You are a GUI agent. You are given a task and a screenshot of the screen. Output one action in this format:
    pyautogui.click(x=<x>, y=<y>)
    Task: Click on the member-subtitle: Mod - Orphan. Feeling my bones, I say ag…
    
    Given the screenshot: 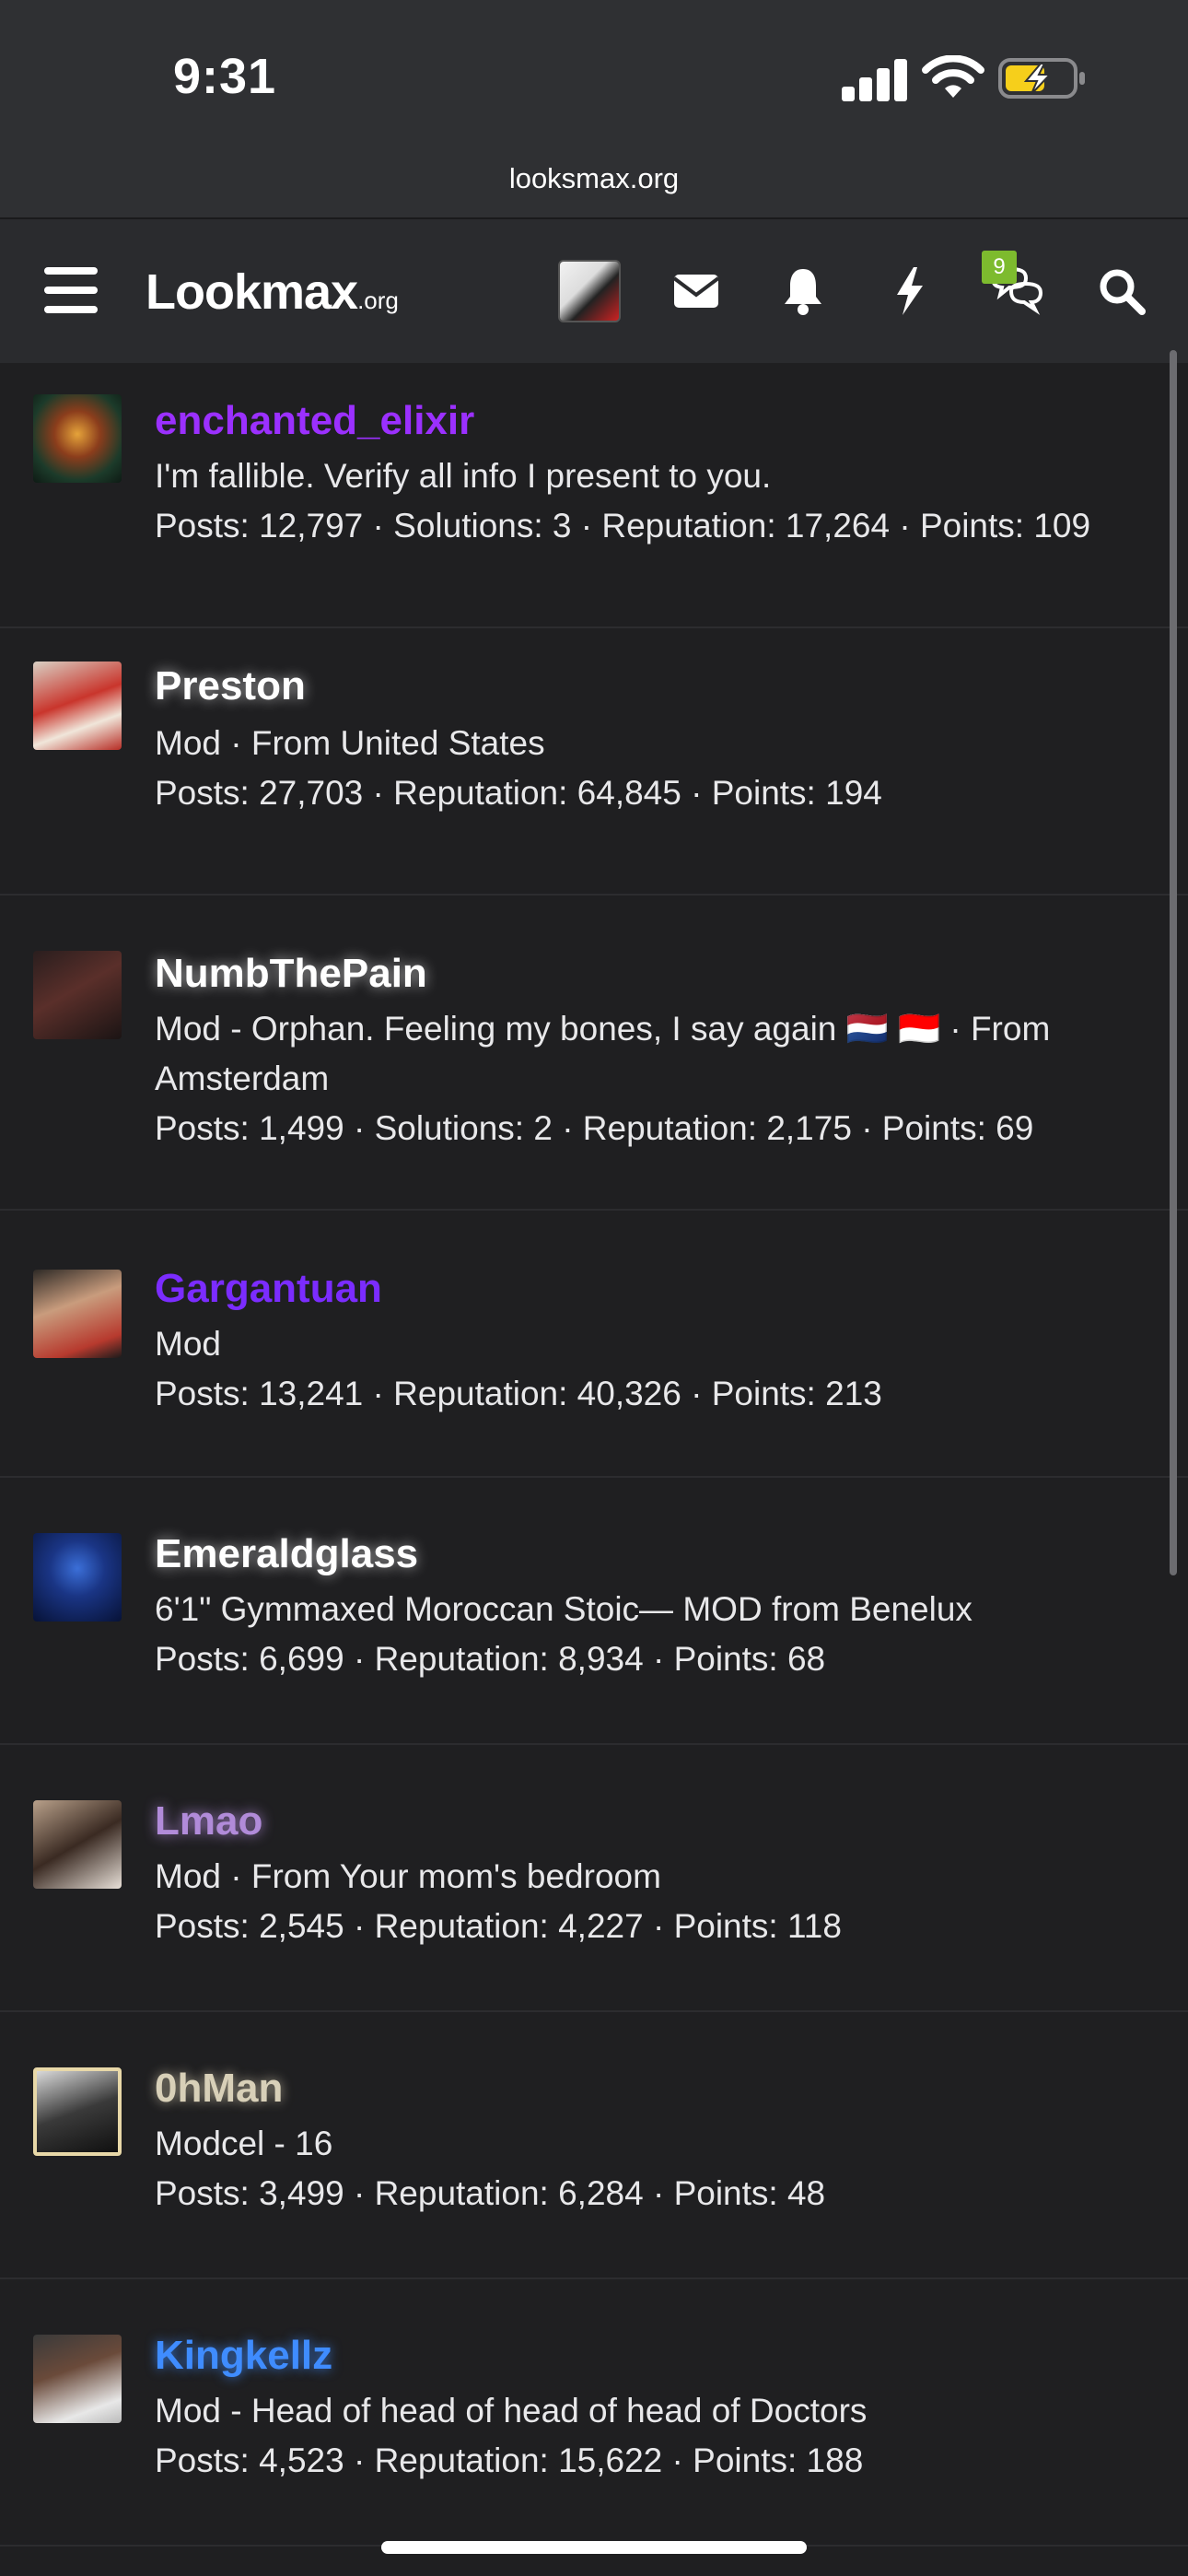 What is the action you would take?
    pyautogui.click(x=603, y=1029)
    